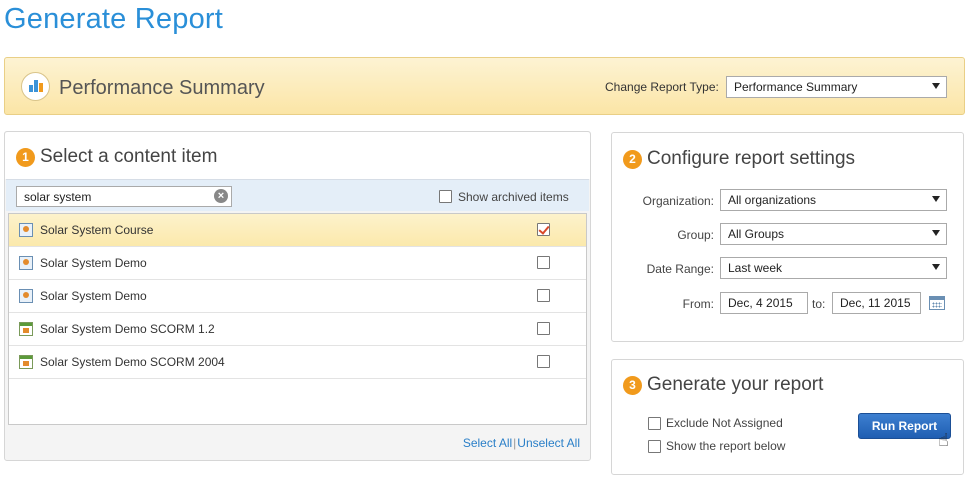 Image resolution: width=969 pixels, height=482 pixels. Describe the element at coordinates (297, 155) in the screenshot. I see `content-panel-header: 1 Select a content item` at that location.